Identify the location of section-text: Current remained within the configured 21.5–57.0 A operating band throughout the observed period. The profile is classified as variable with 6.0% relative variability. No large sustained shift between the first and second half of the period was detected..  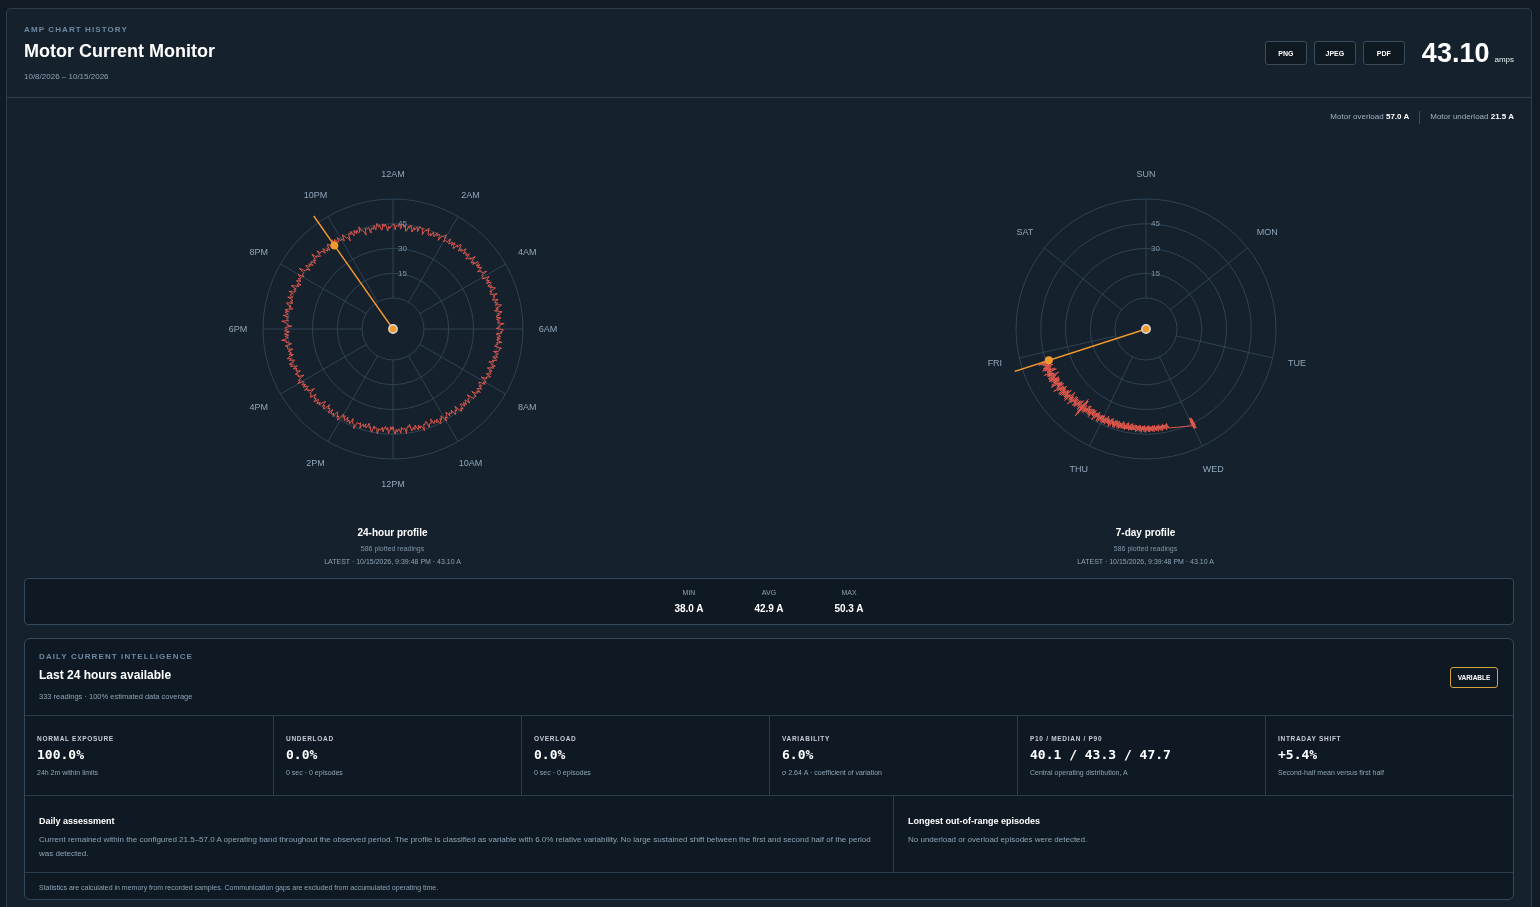
(455, 846).